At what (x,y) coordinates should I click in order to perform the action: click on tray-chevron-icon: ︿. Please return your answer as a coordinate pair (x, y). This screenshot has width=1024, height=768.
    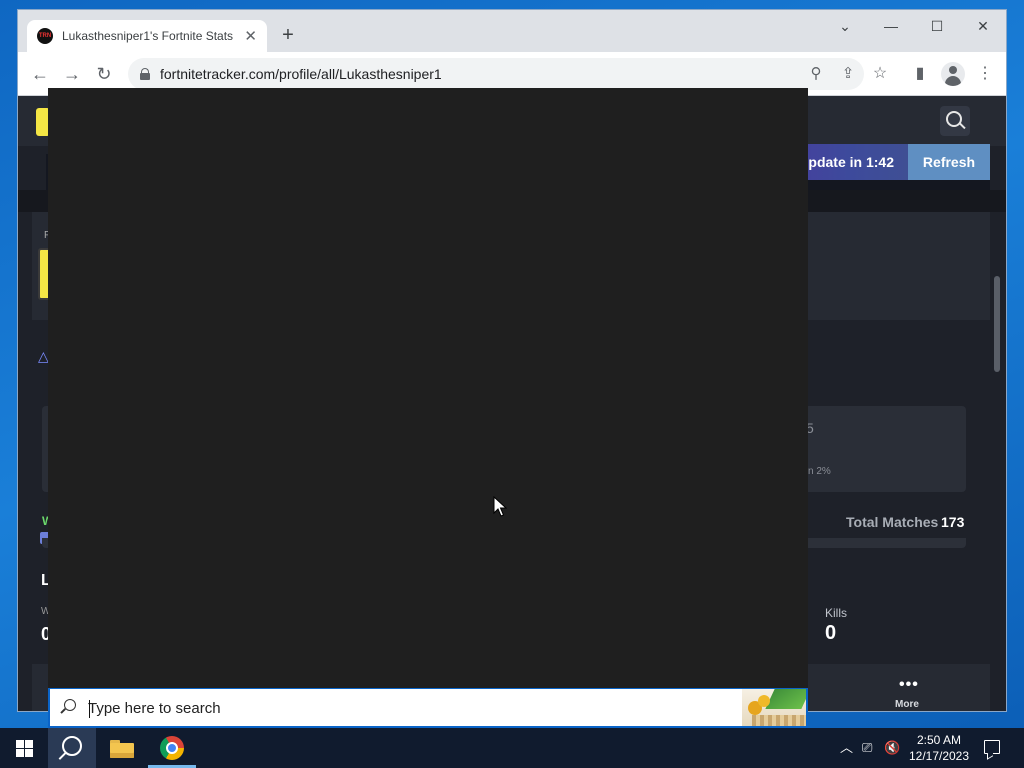
    Looking at the image, I should click on (846, 748).